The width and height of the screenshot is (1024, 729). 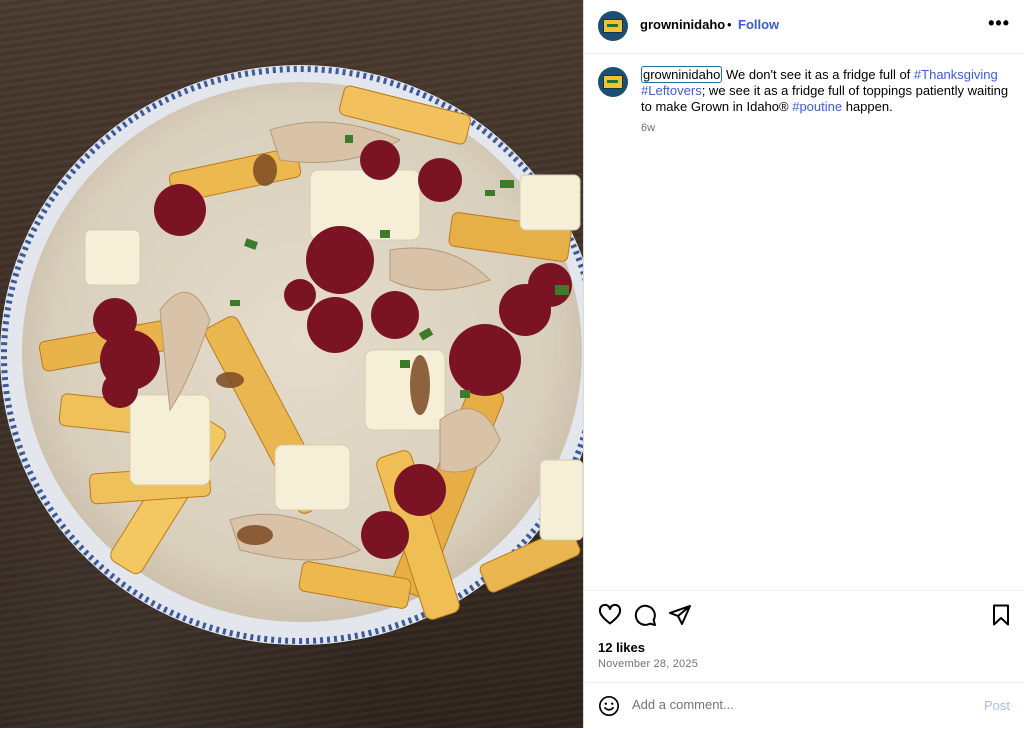 What do you see at coordinates (621, 647) in the screenshot?
I see `likes-count: 12 likes` at bounding box center [621, 647].